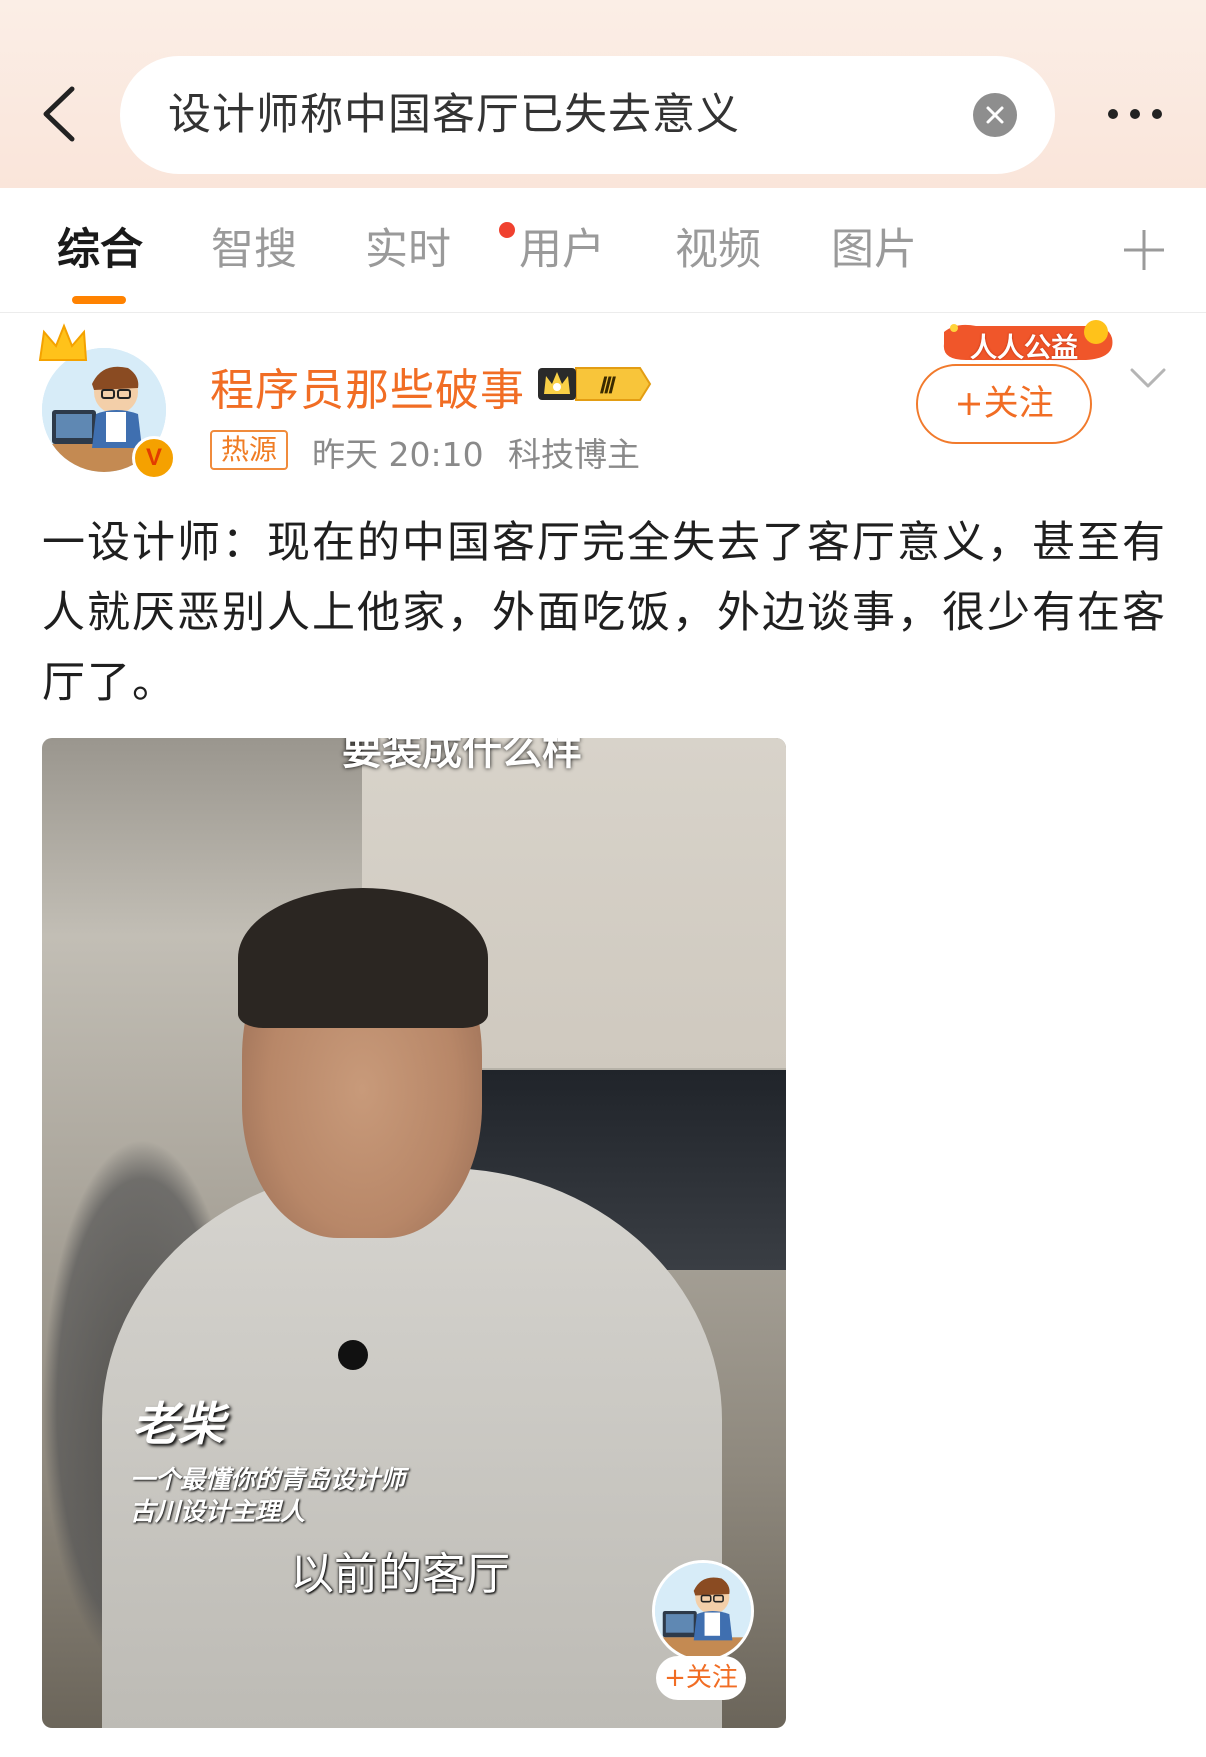 The width and height of the screenshot is (1206, 1757). Describe the element at coordinates (507, 230) in the screenshot. I see `realtime-notification-dot` at that location.